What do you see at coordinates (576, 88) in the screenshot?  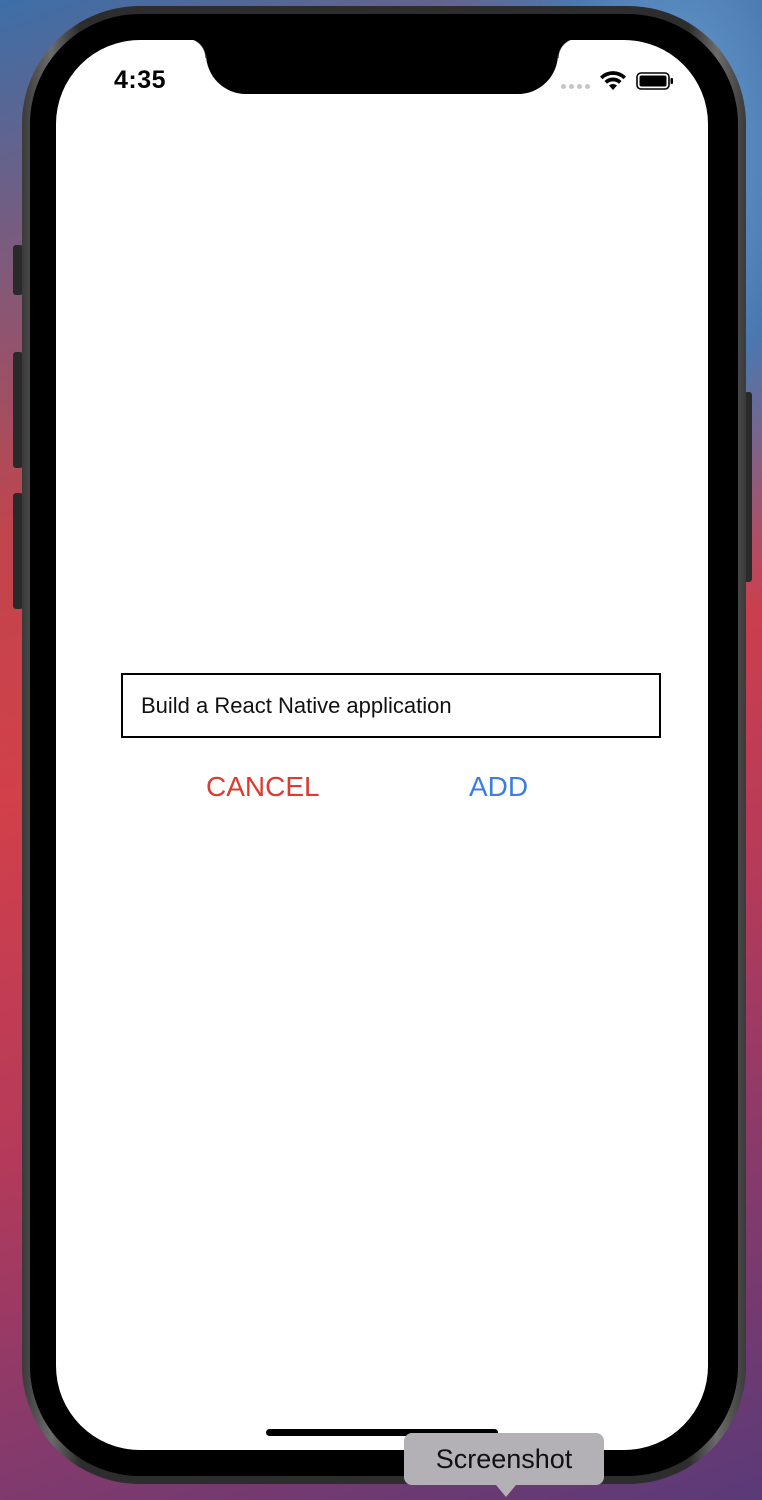 I see `cellular-signal-icon` at bounding box center [576, 88].